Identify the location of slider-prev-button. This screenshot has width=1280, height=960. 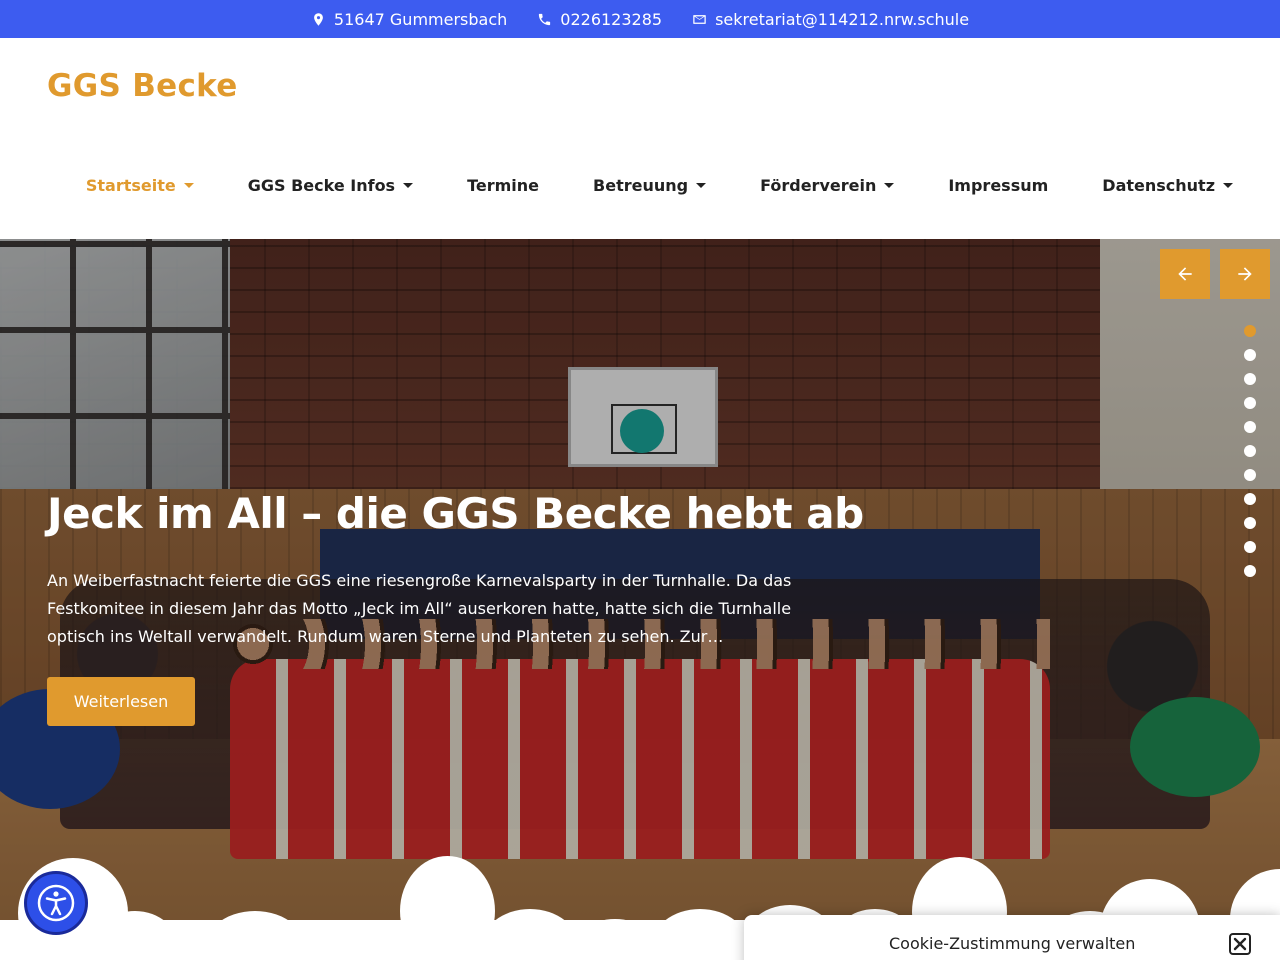
(1185, 274).